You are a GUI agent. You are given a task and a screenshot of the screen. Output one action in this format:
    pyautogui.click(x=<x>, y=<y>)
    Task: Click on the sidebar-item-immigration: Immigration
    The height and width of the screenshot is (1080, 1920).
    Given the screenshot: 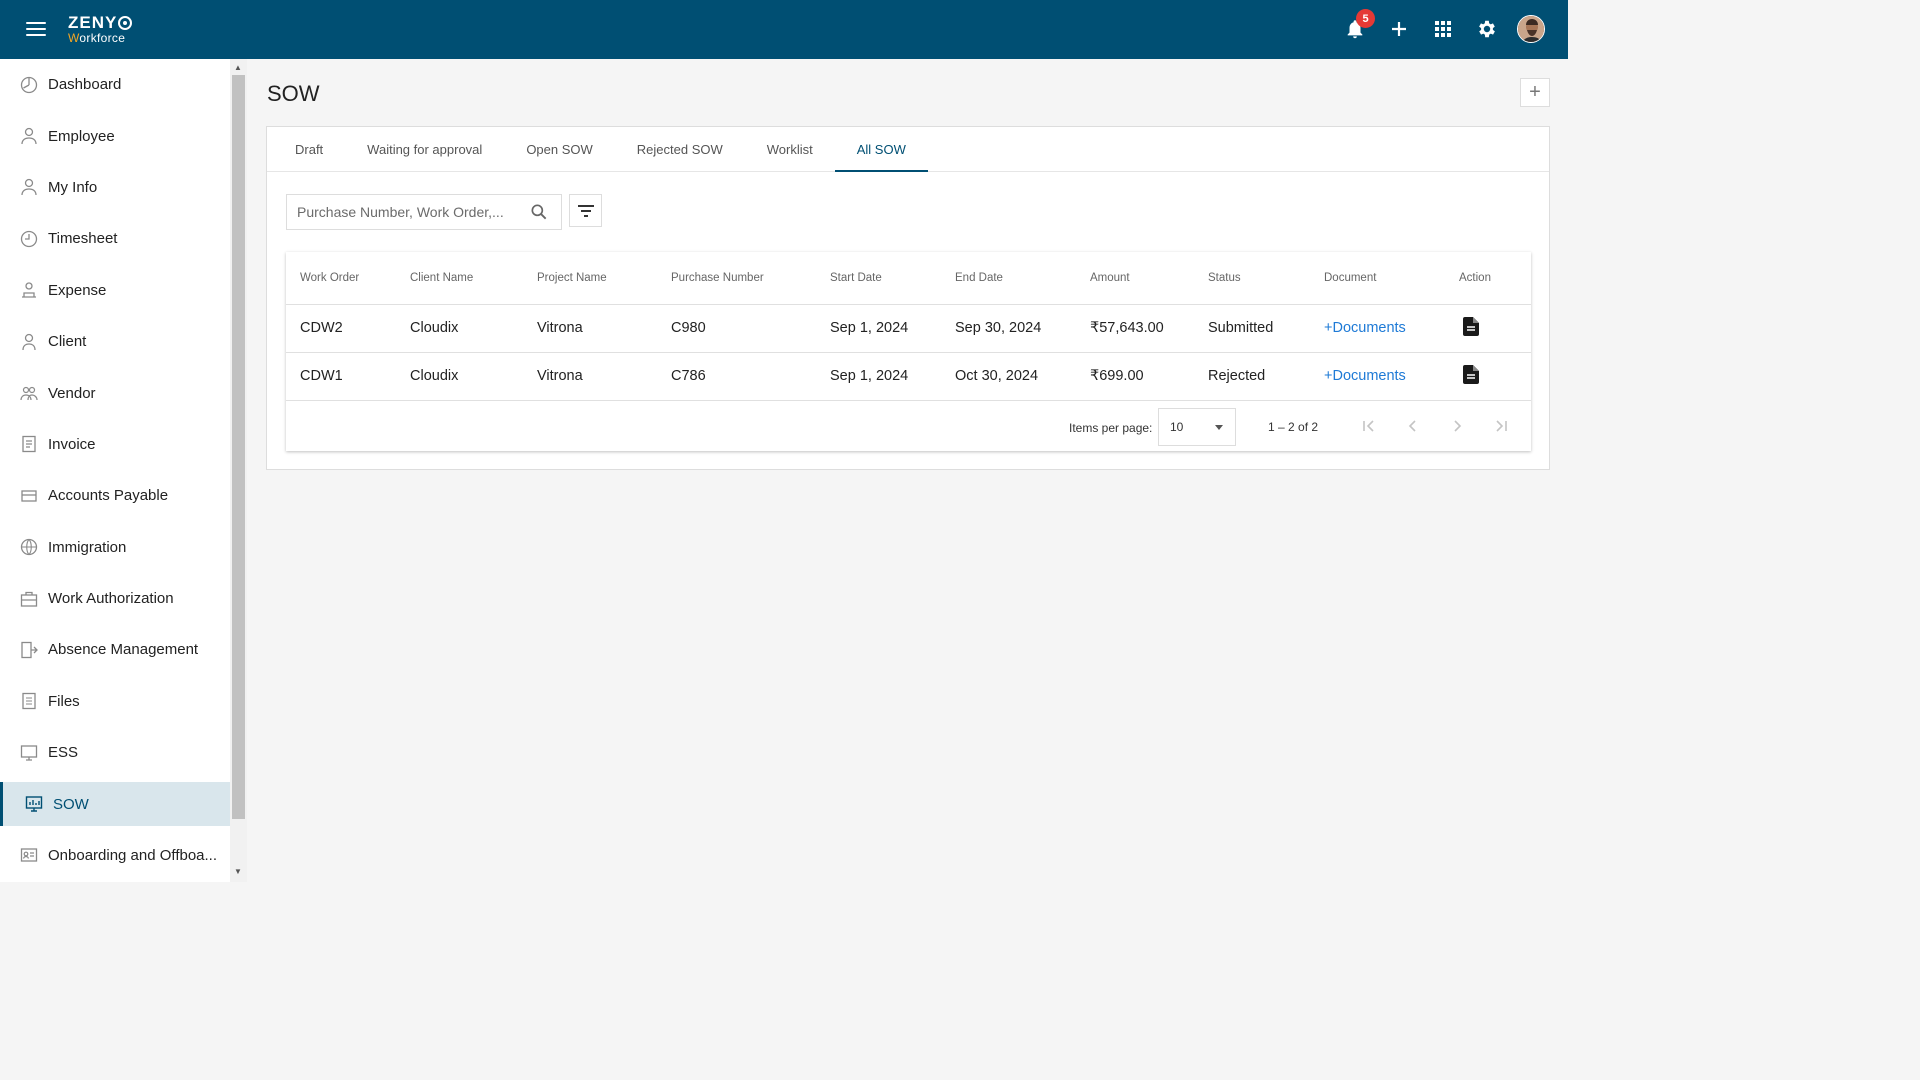 What is the action you would take?
    pyautogui.click(x=115, y=547)
    